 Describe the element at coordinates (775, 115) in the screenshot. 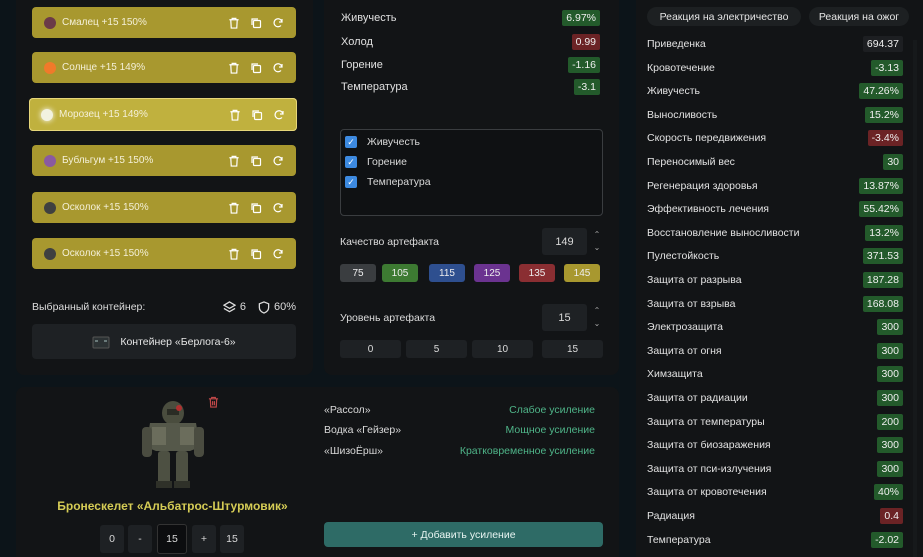

I see `total-stat-row: Выносливость 15.2%` at that location.